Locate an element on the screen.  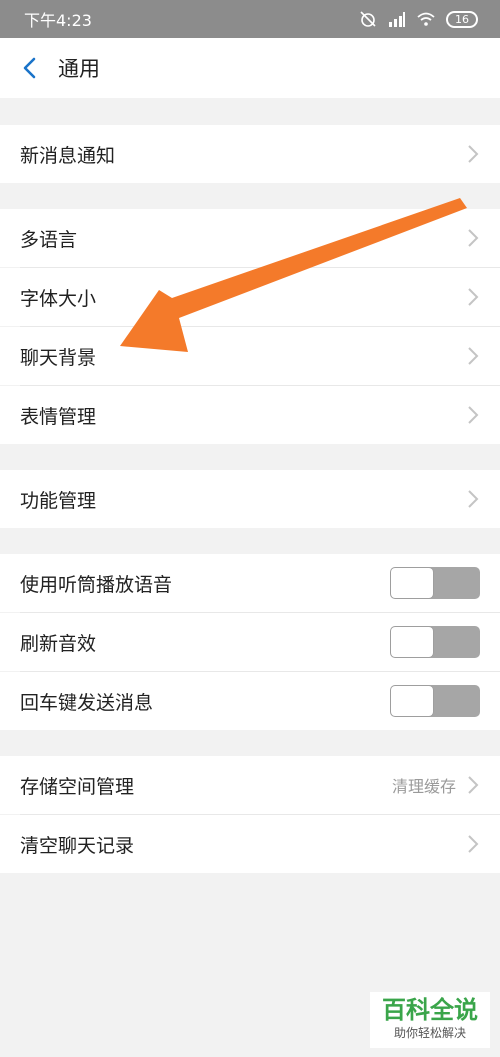
row-refresh-sound: 刷新音效 is located at coordinates (250, 642).